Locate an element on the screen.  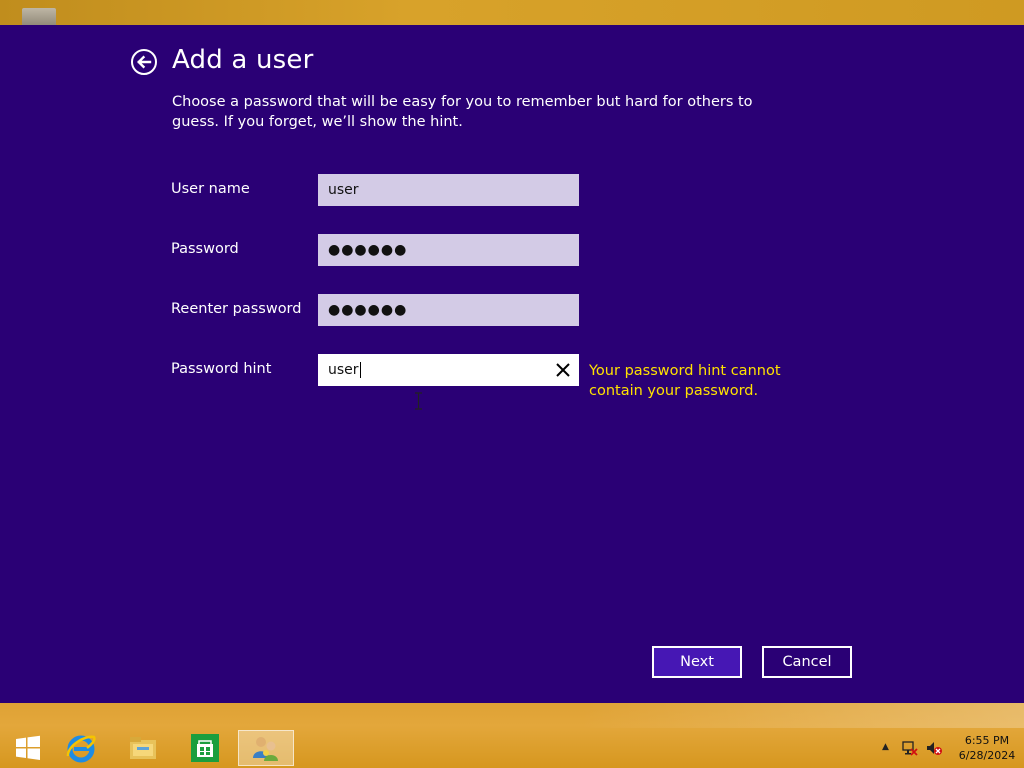
password-hint-value: user is located at coordinates (343, 370).